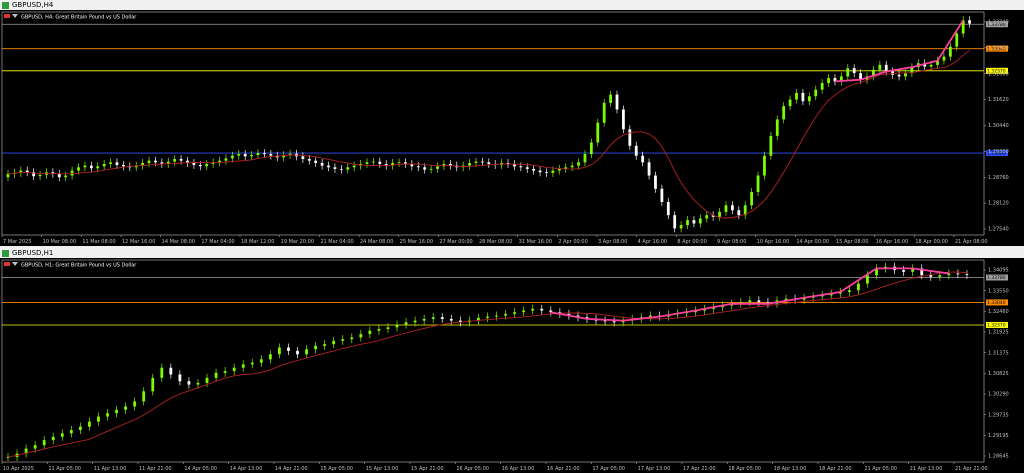  What do you see at coordinates (852, 242) in the screenshot?
I see `time-tick-label: 15 Apr 08:00` at bounding box center [852, 242].